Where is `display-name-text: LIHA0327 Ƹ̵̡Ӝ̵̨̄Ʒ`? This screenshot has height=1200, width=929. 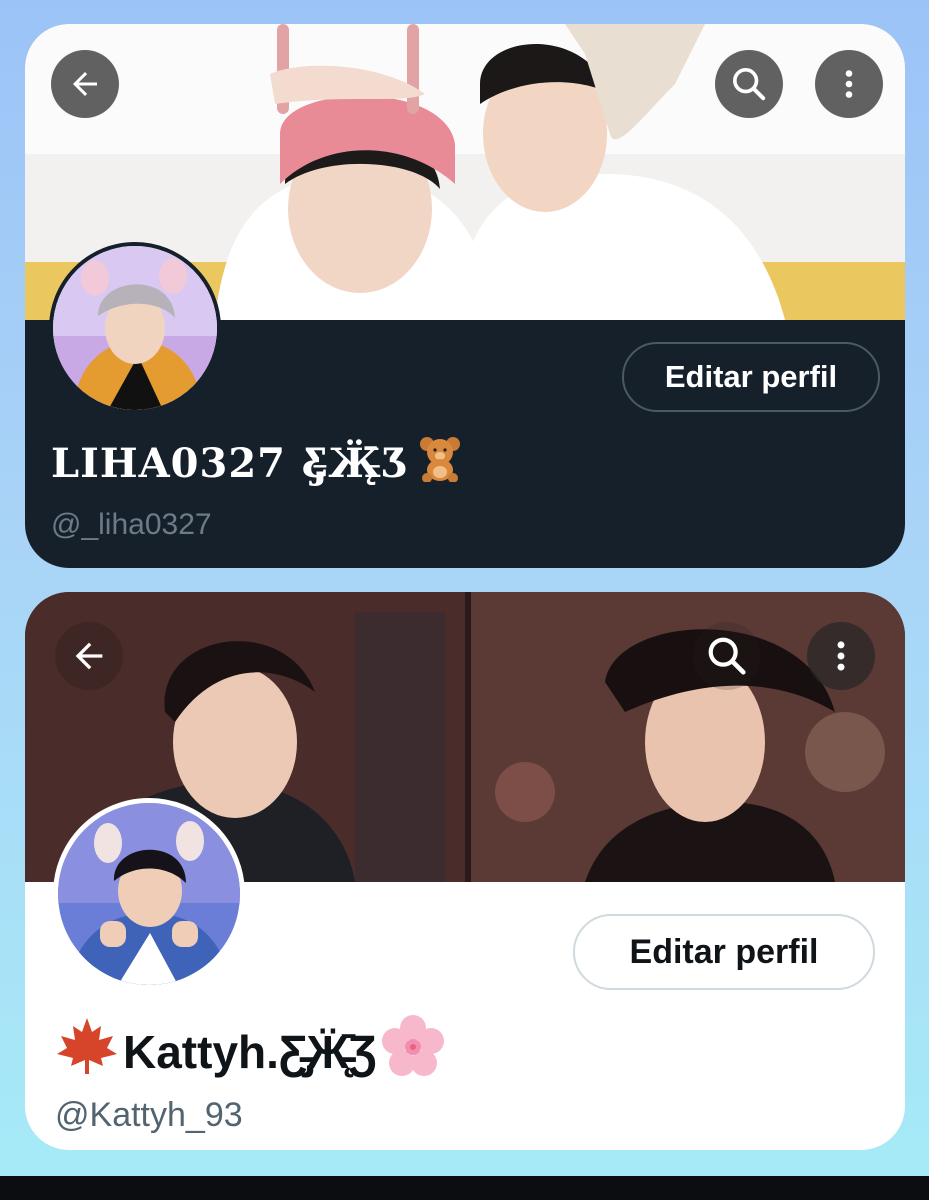 display-name-text: LIHA0327 Ƹ̵̡Ӝ̵̨̄Ʒ is located at coordinates (230, 463).